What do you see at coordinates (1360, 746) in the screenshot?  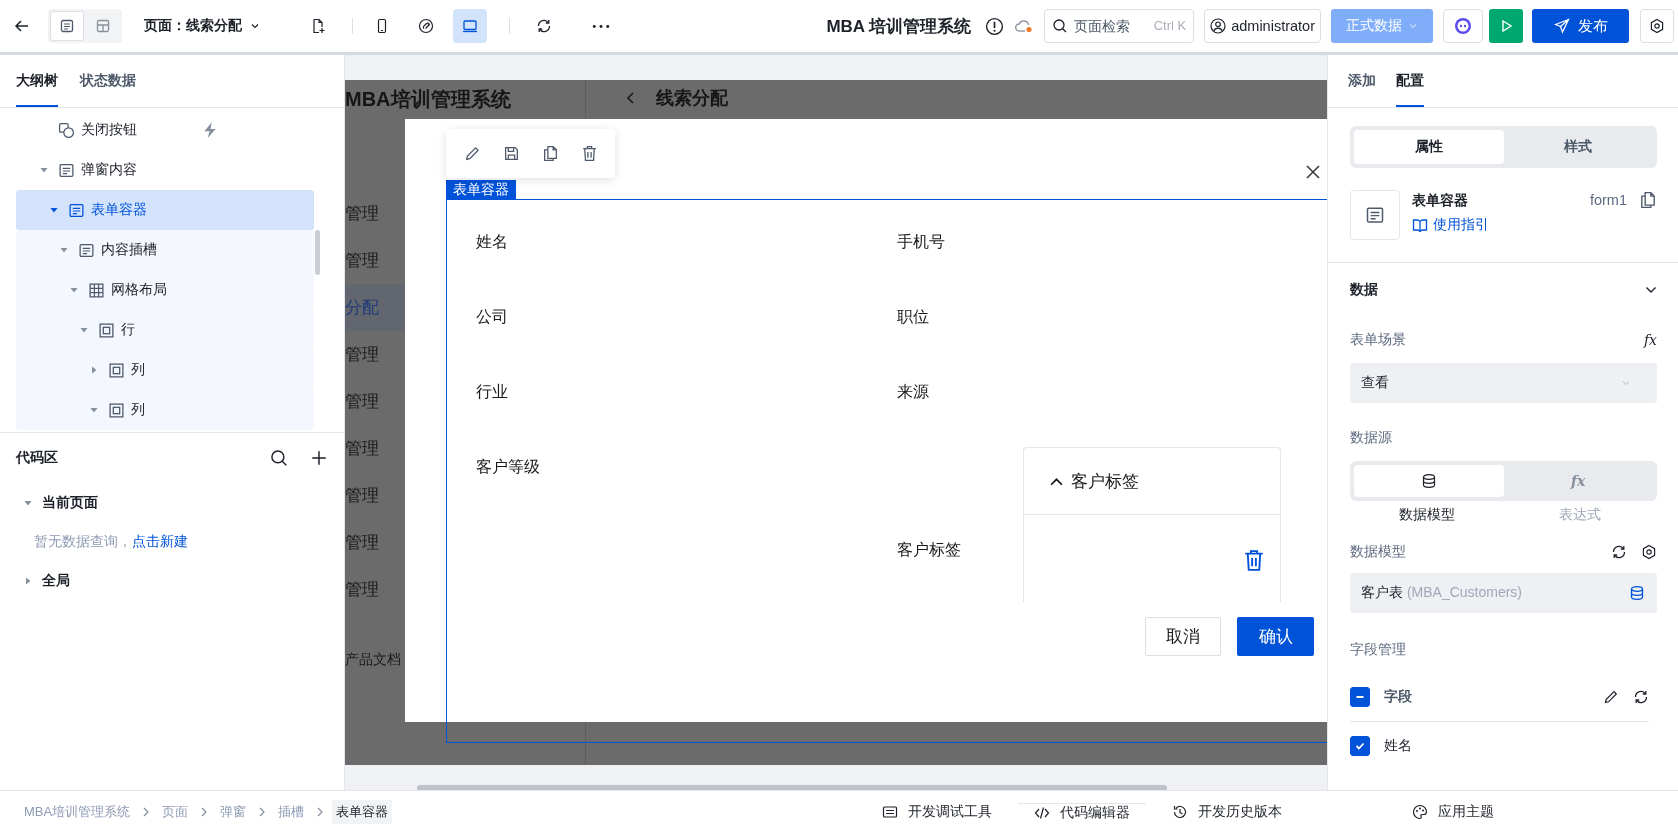 I see `field-checkbox` at bounding box center [1360, 746].